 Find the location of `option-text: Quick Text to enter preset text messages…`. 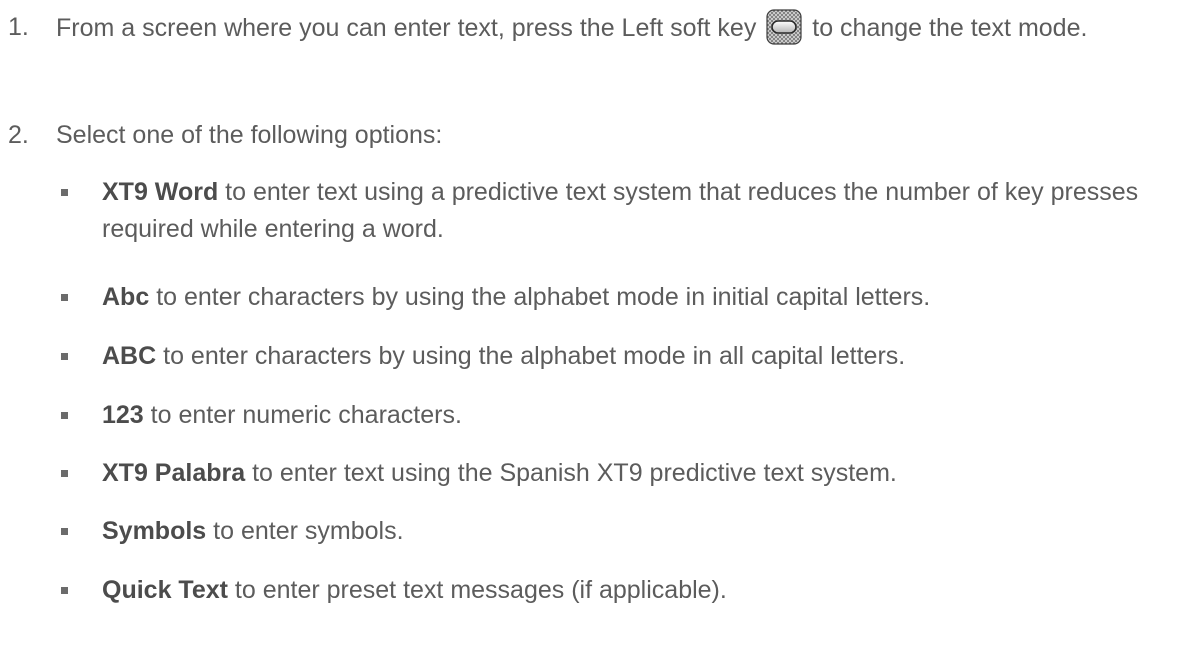

option-text: Quick Text to enter preset text messages… is located at coordinates (644, 590).